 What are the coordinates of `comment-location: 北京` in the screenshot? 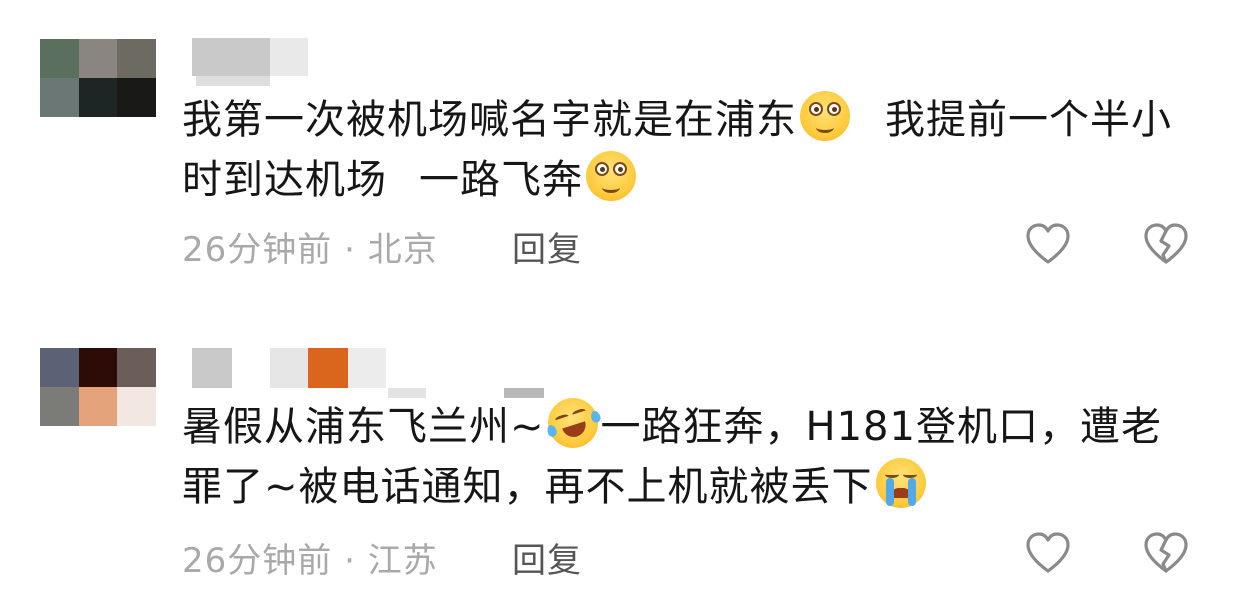 It's located at (402, 250).